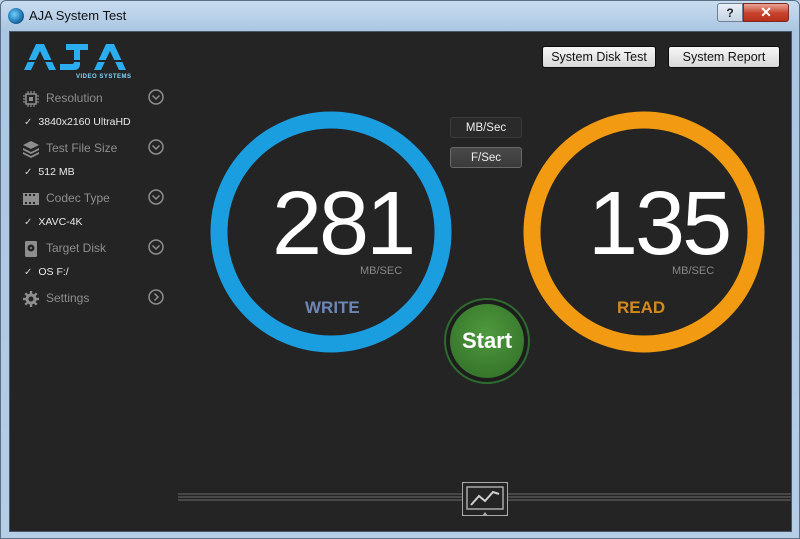  I want to click on start-button-label: Start, so click(487, 341).